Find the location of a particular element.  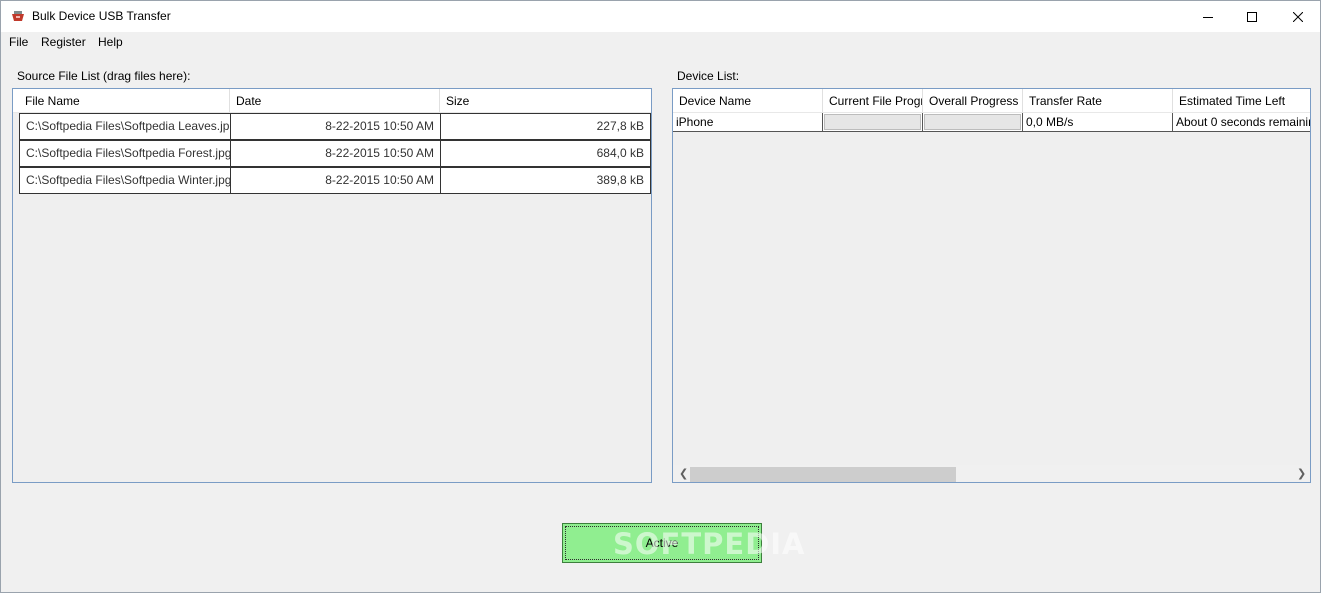

active-button-label: Active is located at coordinates (662, 543).